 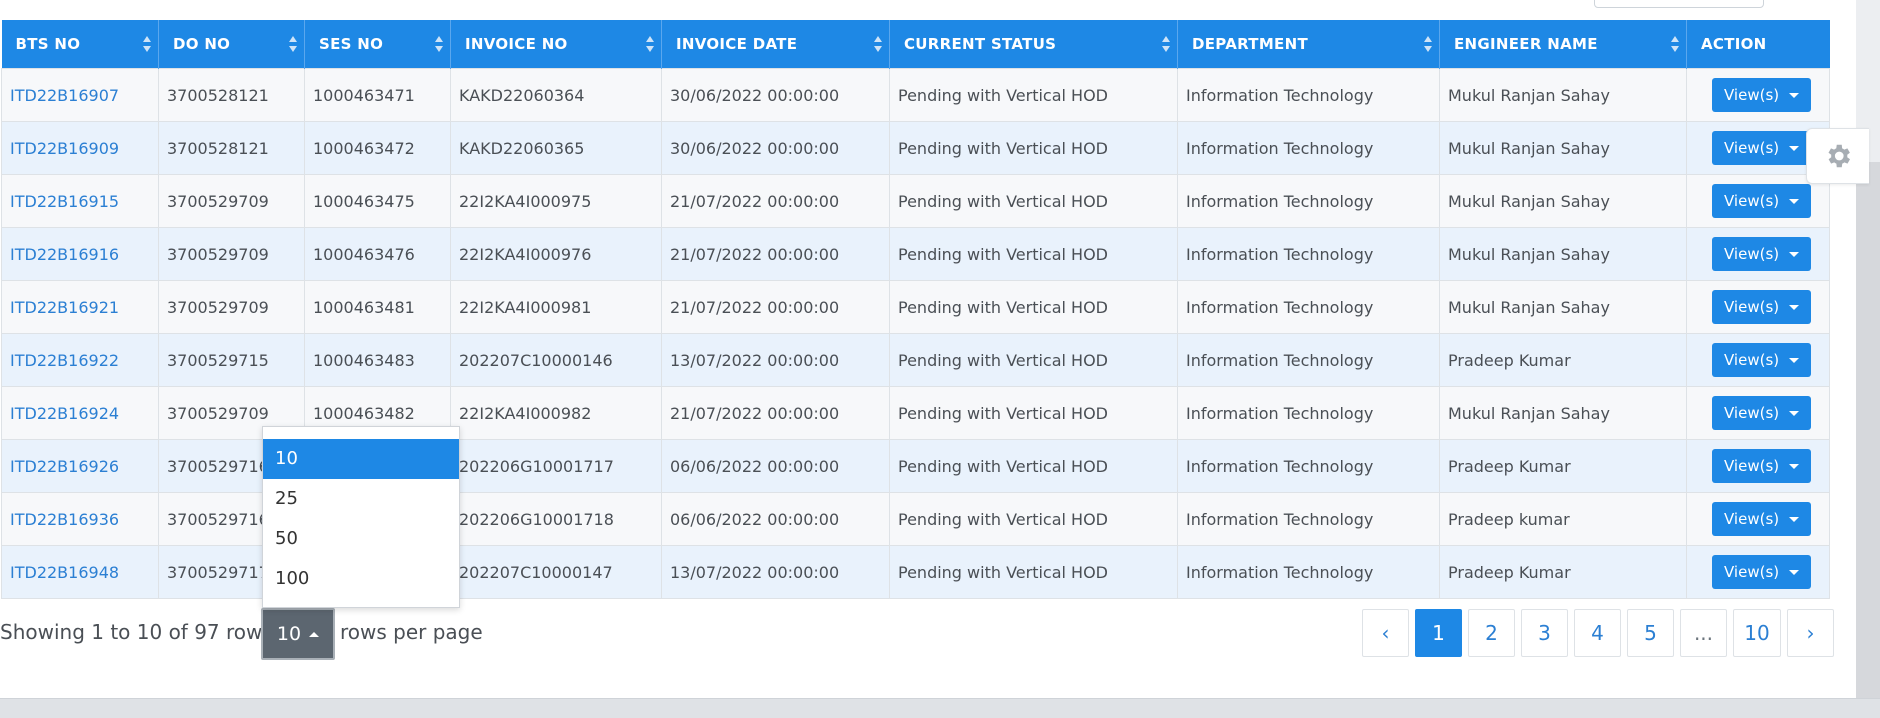 I want to click on bts-link: ITD22B16926, so click(x=64, y=466).